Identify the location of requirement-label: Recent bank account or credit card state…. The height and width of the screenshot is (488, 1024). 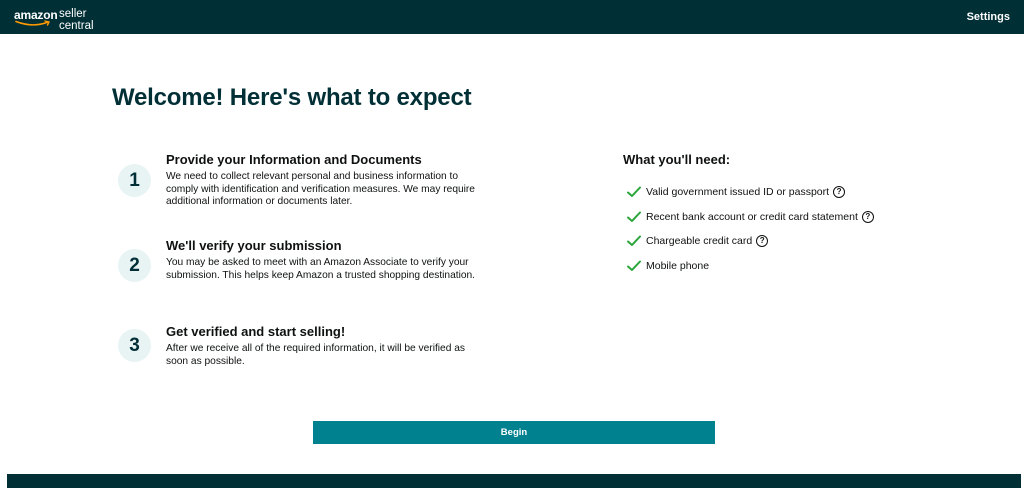
(752, 216).